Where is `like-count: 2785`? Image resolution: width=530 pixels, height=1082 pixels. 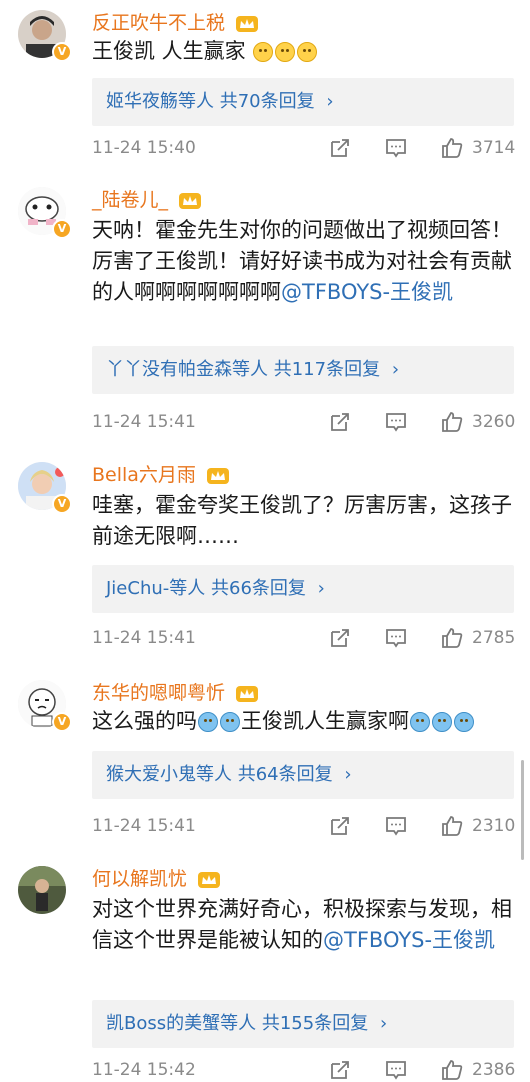
like-count: 2785 is located at coordinates (494, 638).